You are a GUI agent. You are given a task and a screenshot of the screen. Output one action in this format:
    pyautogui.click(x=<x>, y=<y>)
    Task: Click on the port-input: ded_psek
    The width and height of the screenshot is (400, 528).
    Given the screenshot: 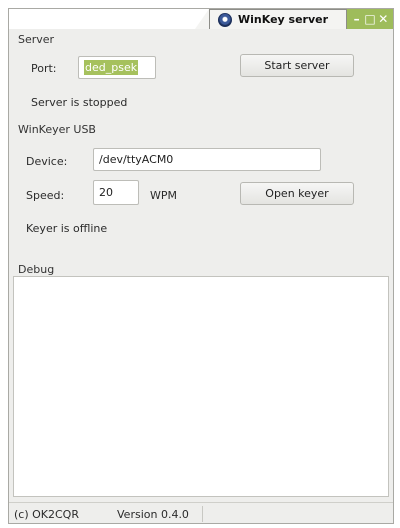 What is the action you would take?
    pyautogui.click(x=117, y=67)
    